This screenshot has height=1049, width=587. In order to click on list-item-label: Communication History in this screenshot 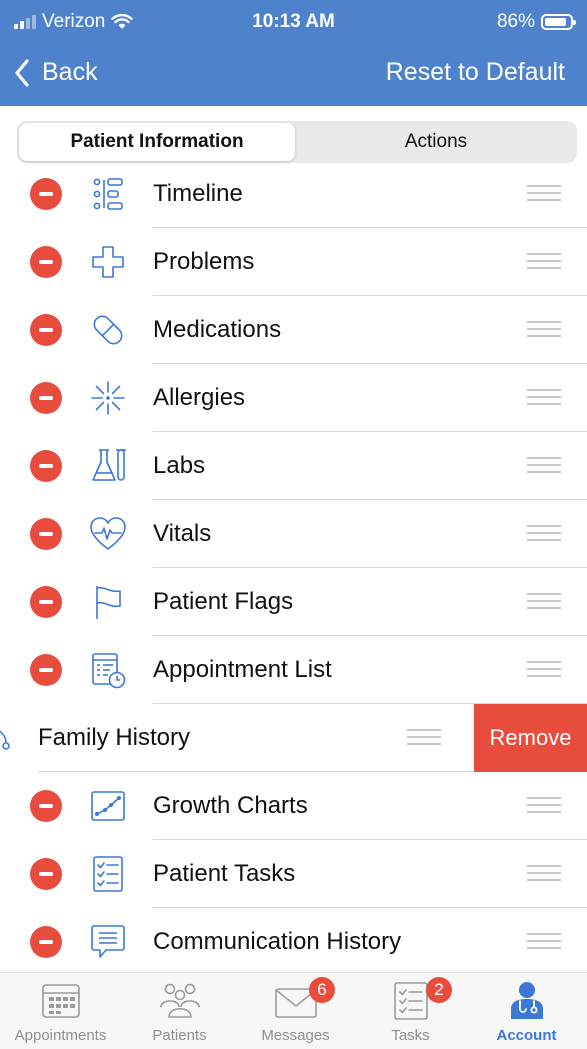, I will do `click(277, 941)`.